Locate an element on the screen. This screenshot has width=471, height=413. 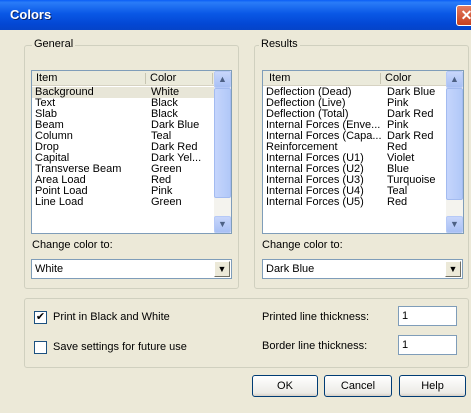
title-bar: Colors ✕ is located at coordinates (235, 15).